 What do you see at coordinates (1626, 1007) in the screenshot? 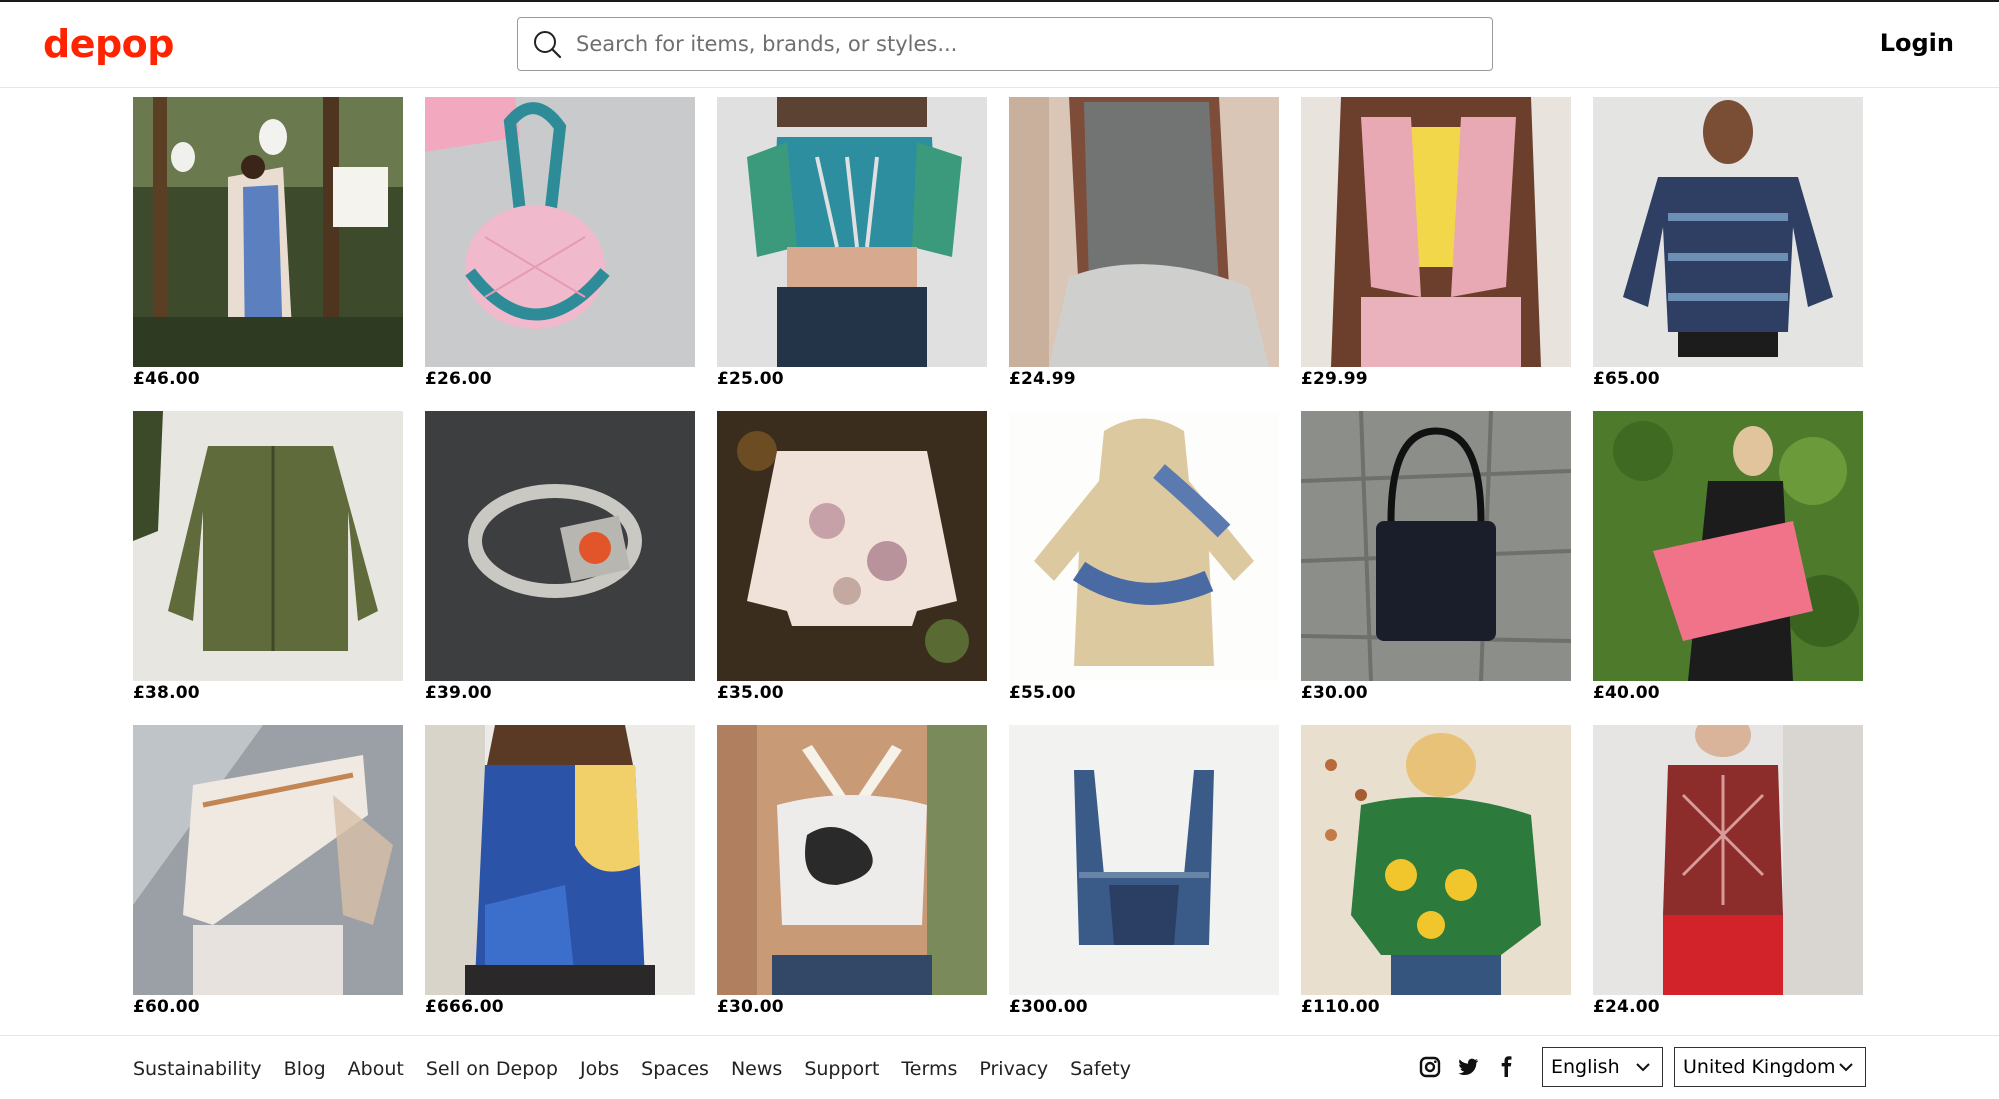
I see `product-price: £24.00` at bounding box center [1626, 1007].